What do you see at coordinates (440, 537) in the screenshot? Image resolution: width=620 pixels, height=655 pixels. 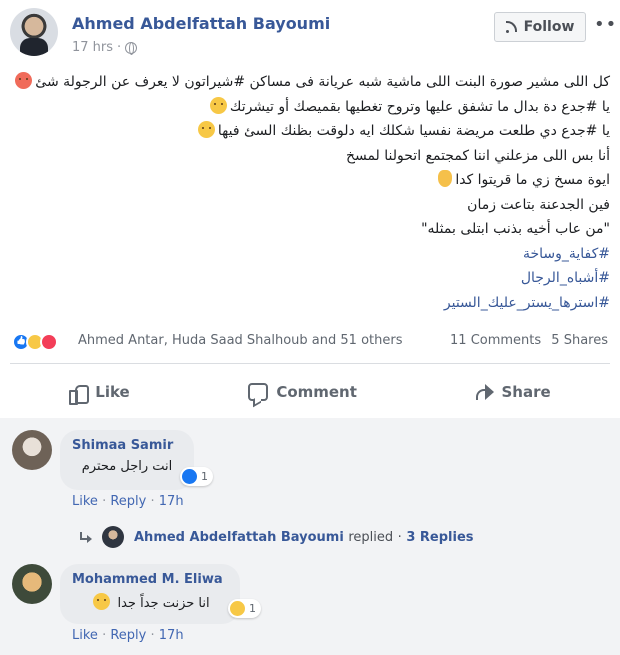 I see `reply-count: 3 Replies` at bounding box center [440, 537].